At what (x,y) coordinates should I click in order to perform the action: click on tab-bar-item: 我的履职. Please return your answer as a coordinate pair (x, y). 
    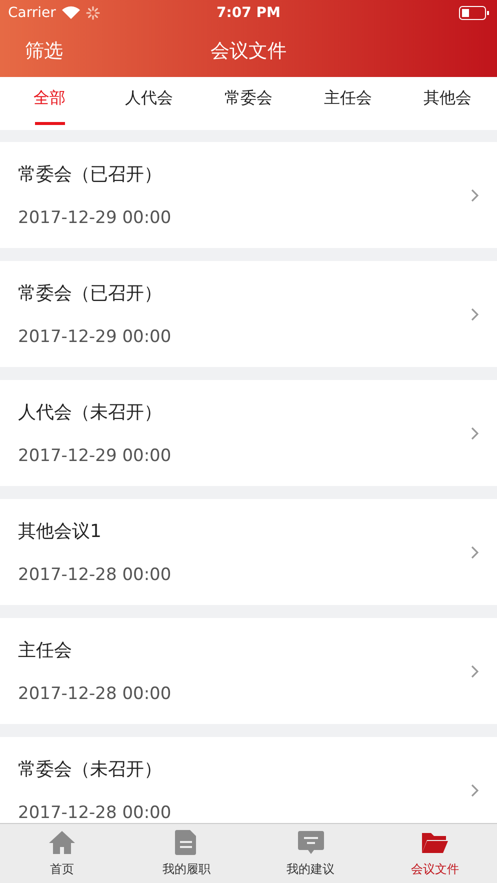
    Looking at the image, I should click on (186, 869).